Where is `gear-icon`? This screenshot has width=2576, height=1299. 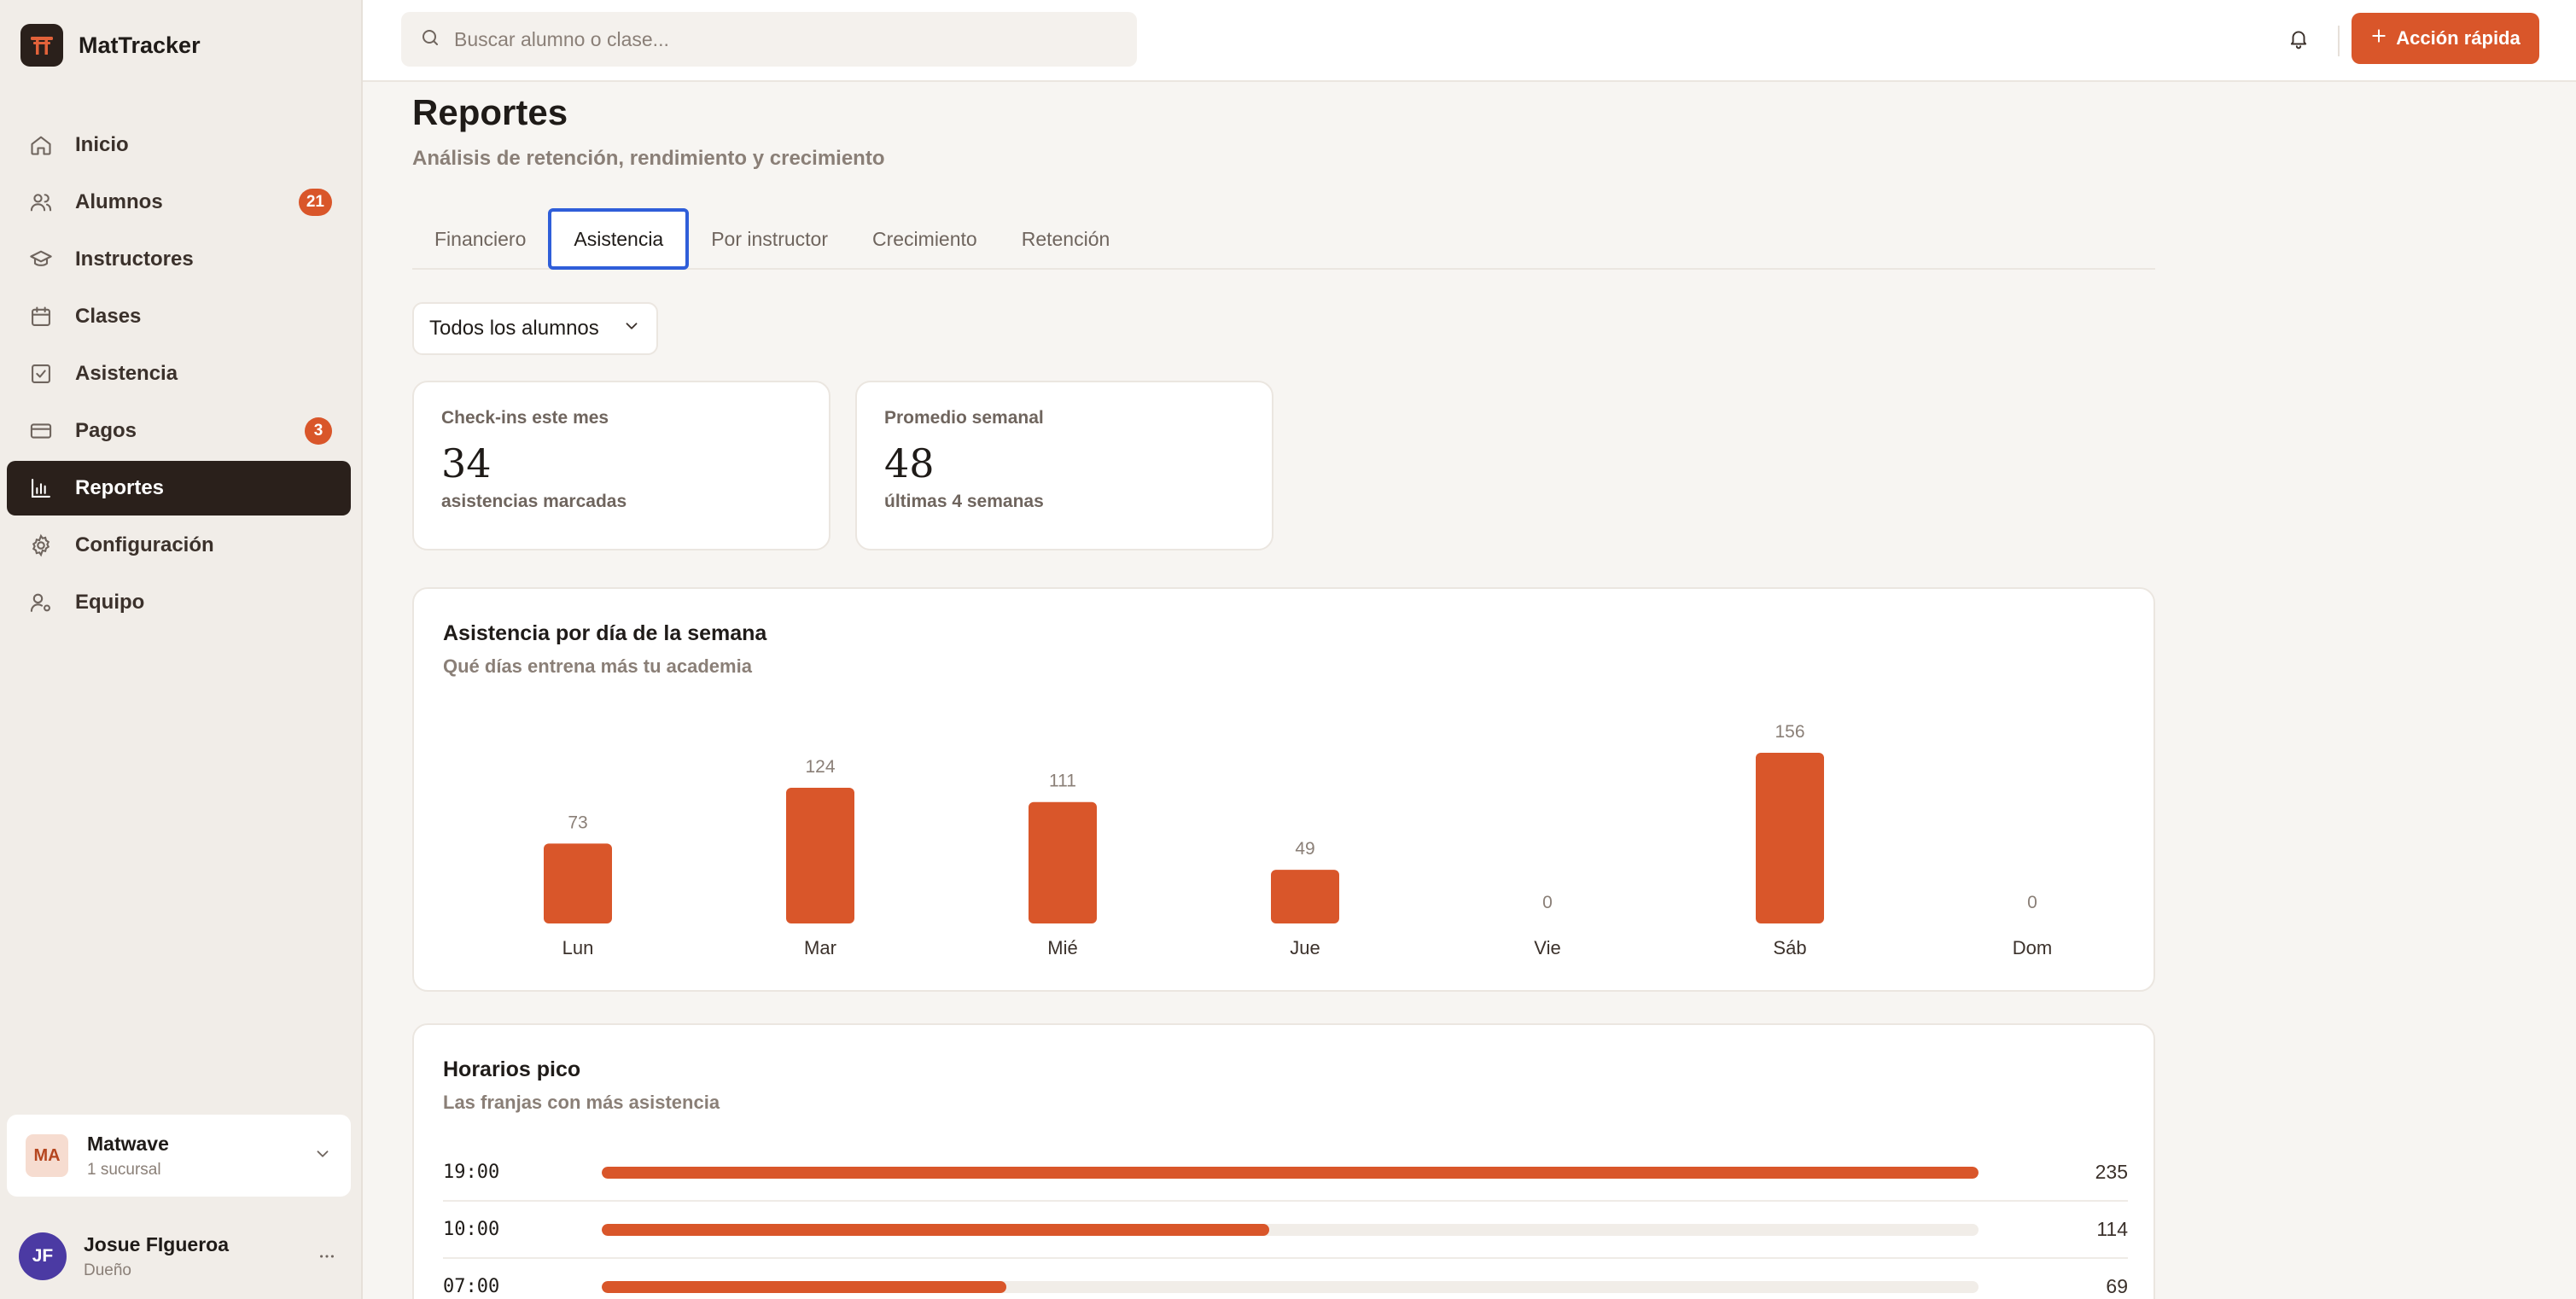 gear-icon is located at coordinates (41, 545).